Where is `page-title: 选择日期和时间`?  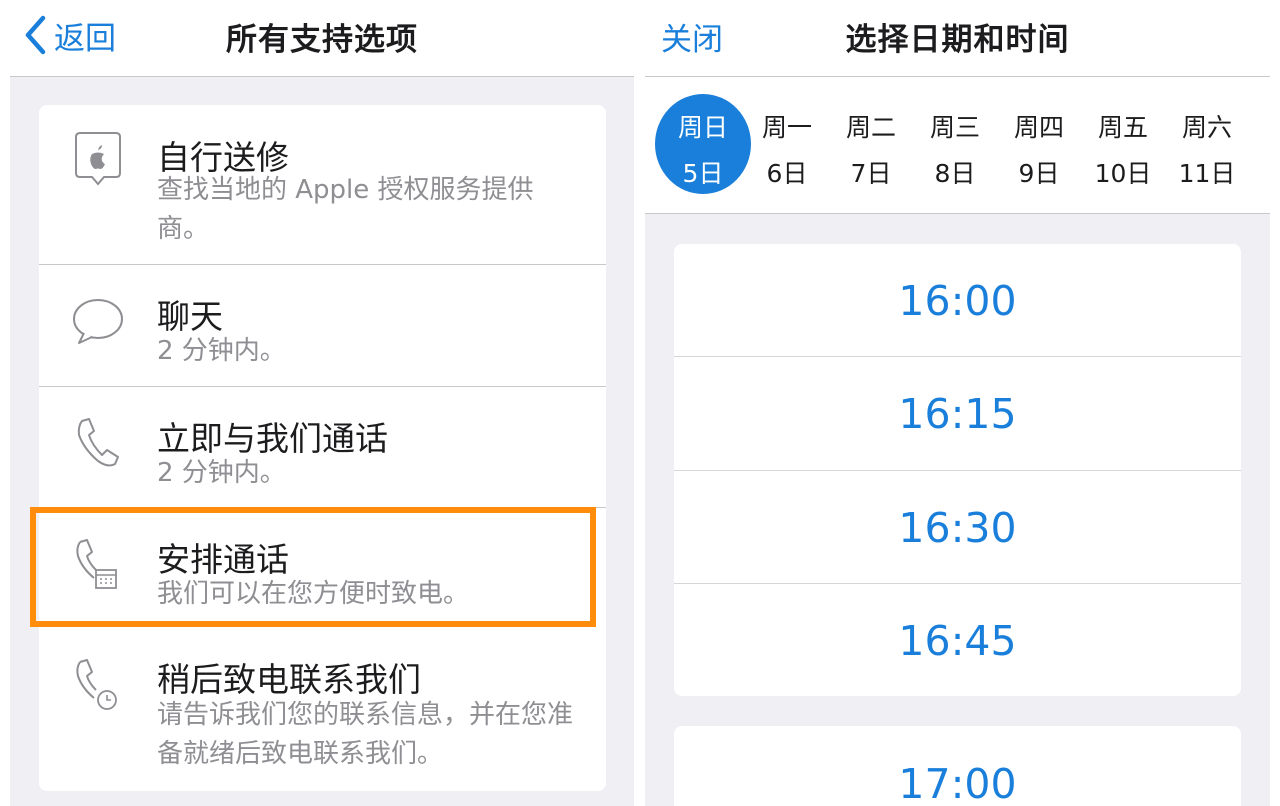
page-title: 选择日期和时间 is located at coordinates (957, 40).